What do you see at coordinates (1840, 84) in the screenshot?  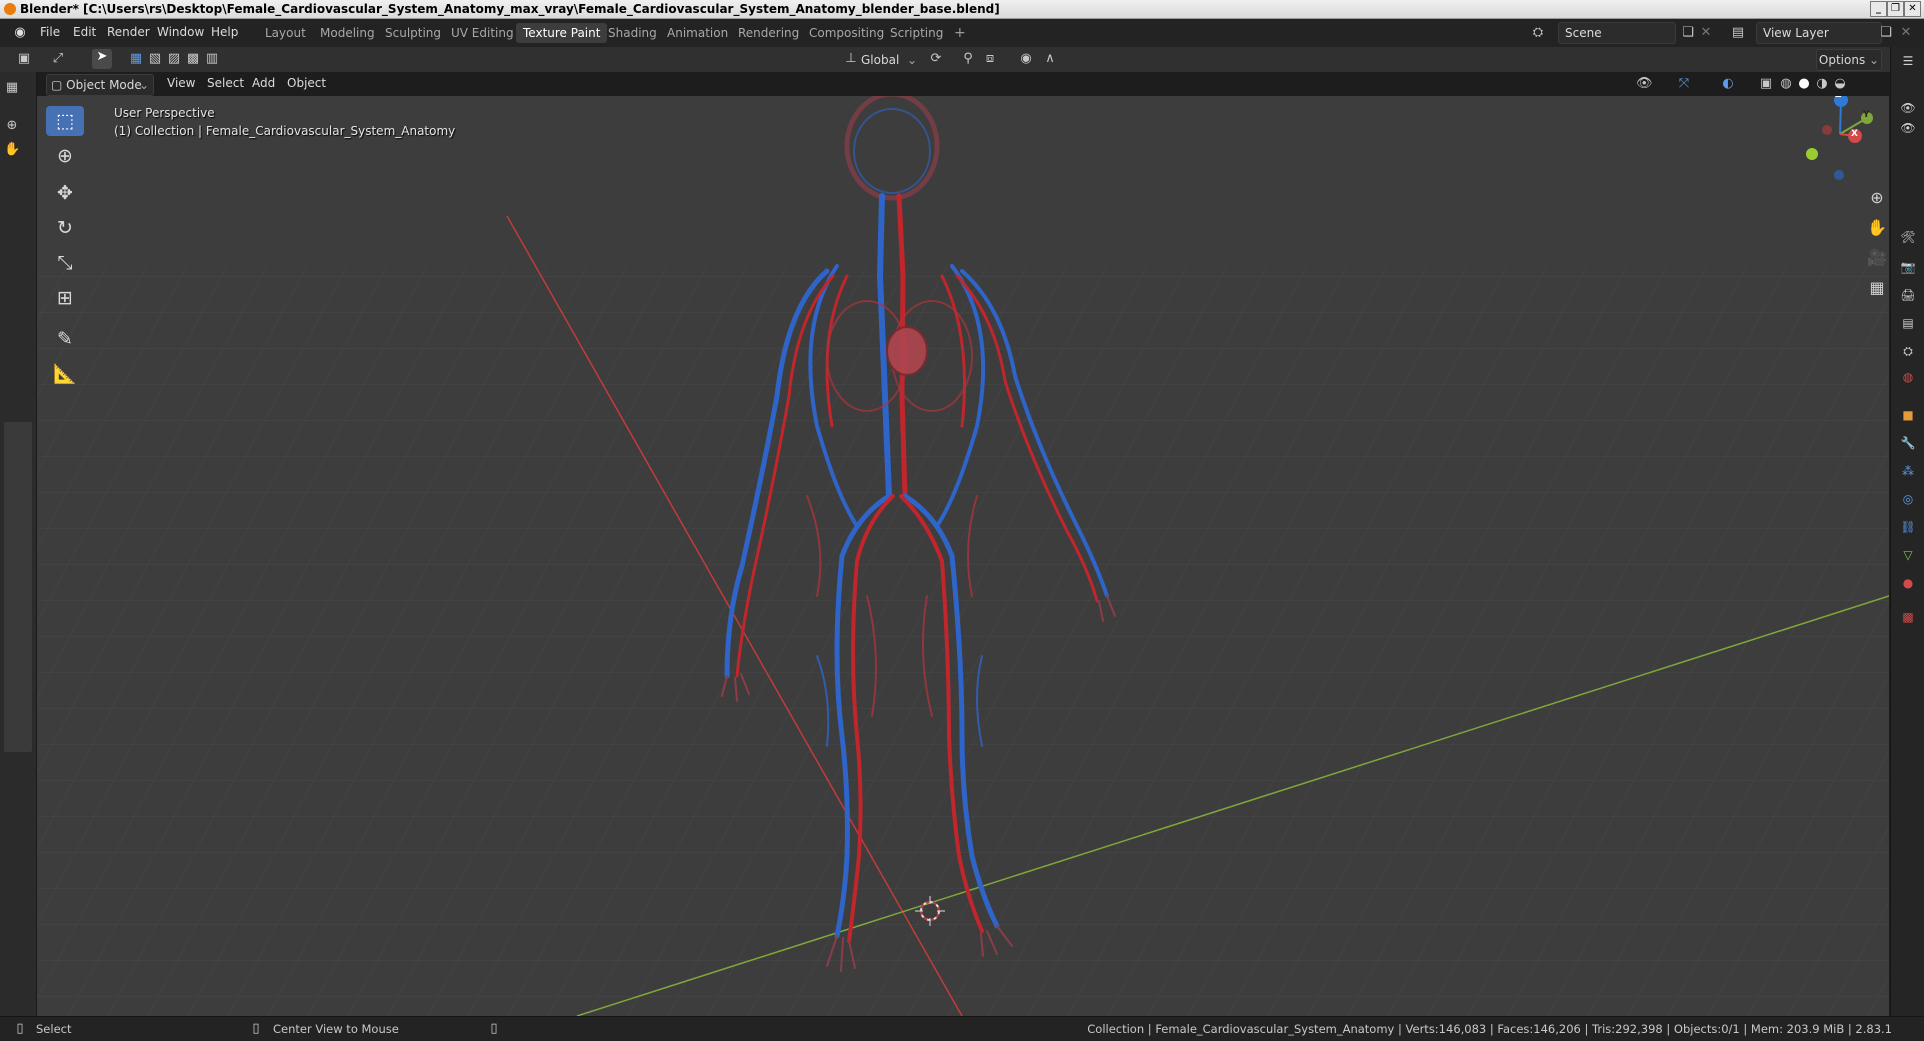 I see `rendered-shading-icon: ◒` at bounding box center [1840, 84].